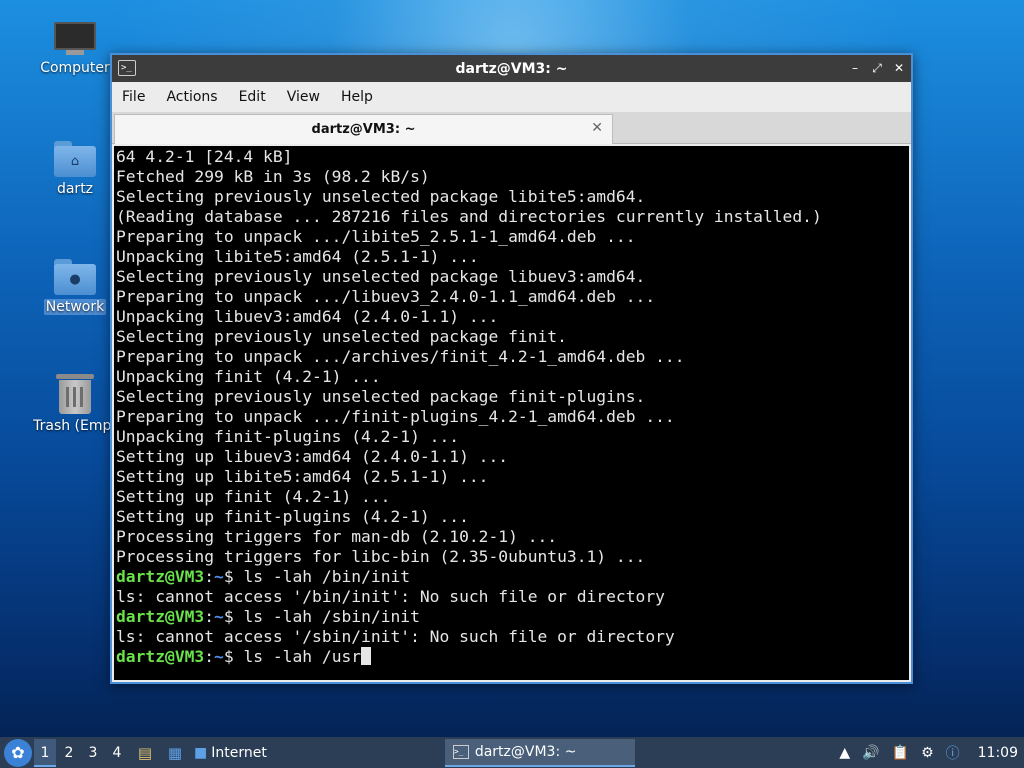 The height and width of the screenshot is (768, 1024). What do you see at coordinates (75, 277) in the screenshot?
I see `network-folder-icon: ●` at bounding box center [75, 277].